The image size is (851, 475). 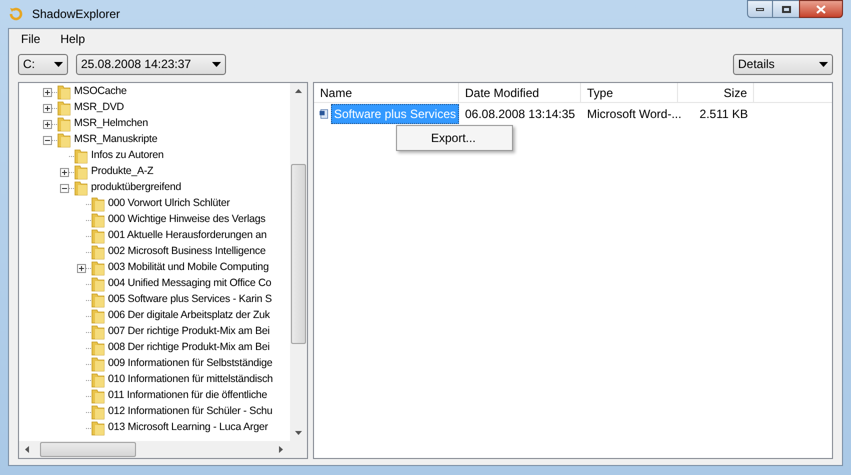 I want to click on column-header: Date Modified, so click(x=520, y=92).